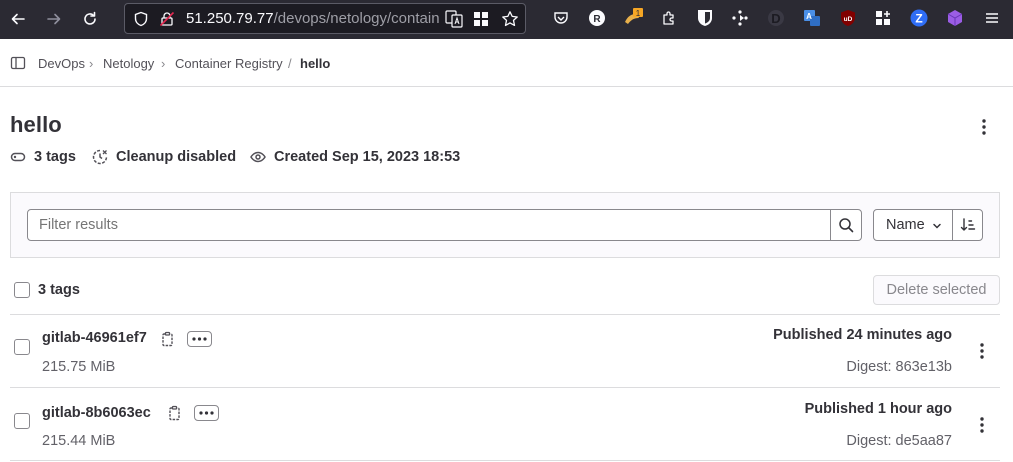  I want to click on bookmark-star-icon, so click(510, 19).